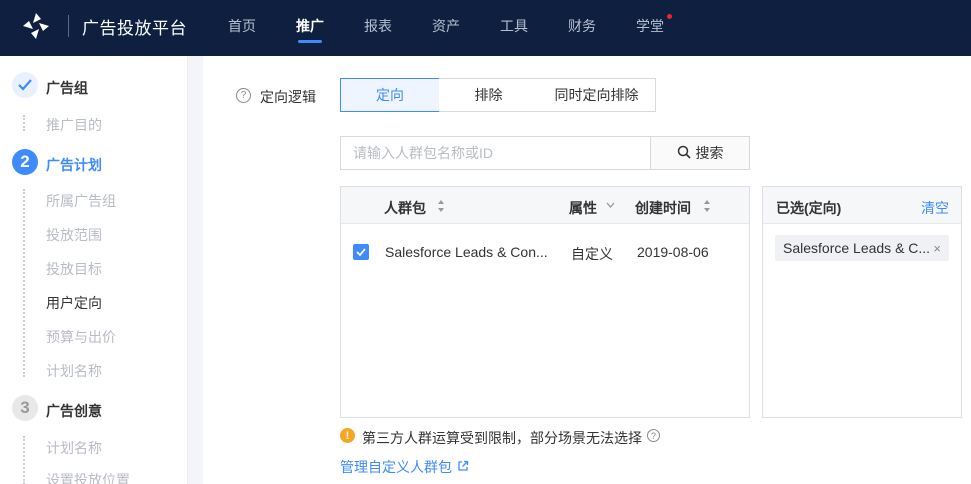 The height and width of the screenshot is (484, 971). I want to click on audience-created-cell: 2019-08-06, so click(673, 252).